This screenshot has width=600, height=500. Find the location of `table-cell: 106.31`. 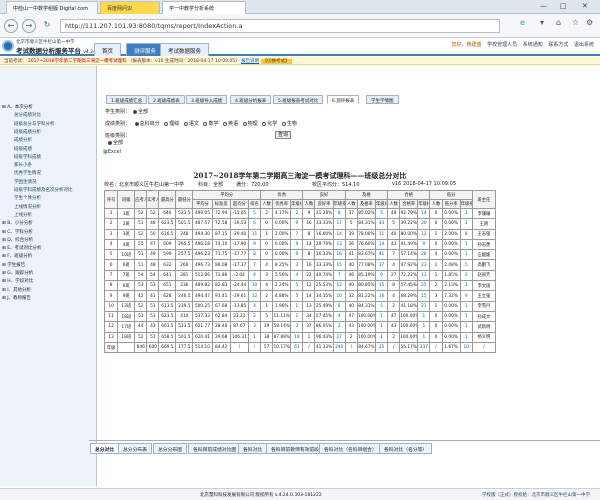

table-cell: 106.31 is located at coordinates (239, 337).